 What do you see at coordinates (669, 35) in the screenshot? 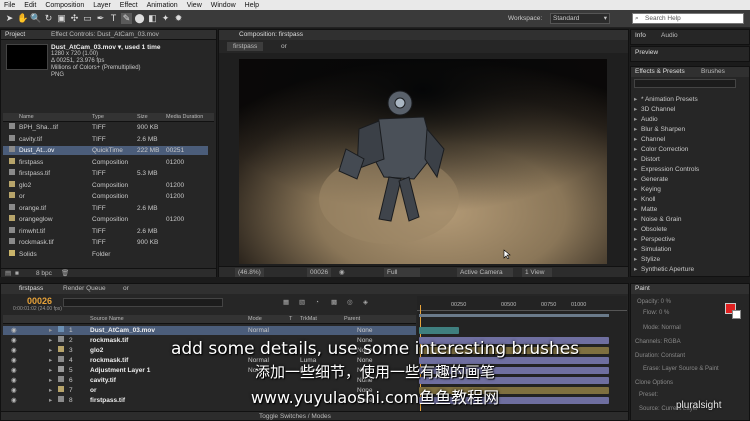
I see `tab-audio: Audio` at bounding box center [669, 35].